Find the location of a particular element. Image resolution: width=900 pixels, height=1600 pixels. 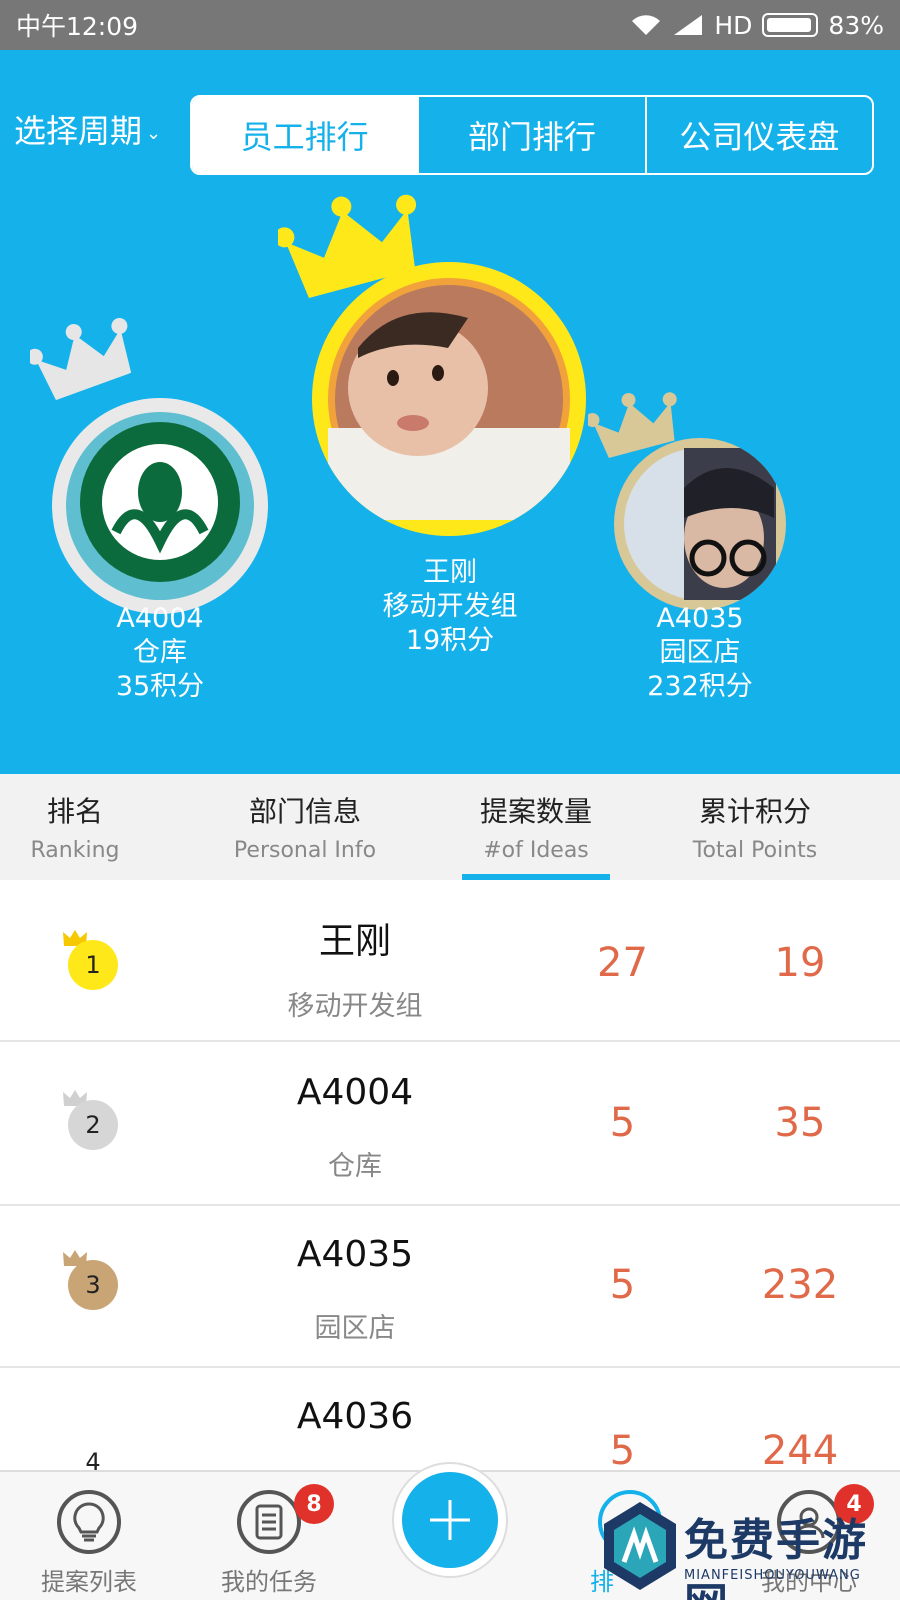

watermark-title: 免费手游网 is located at coordinates (776, 1557).